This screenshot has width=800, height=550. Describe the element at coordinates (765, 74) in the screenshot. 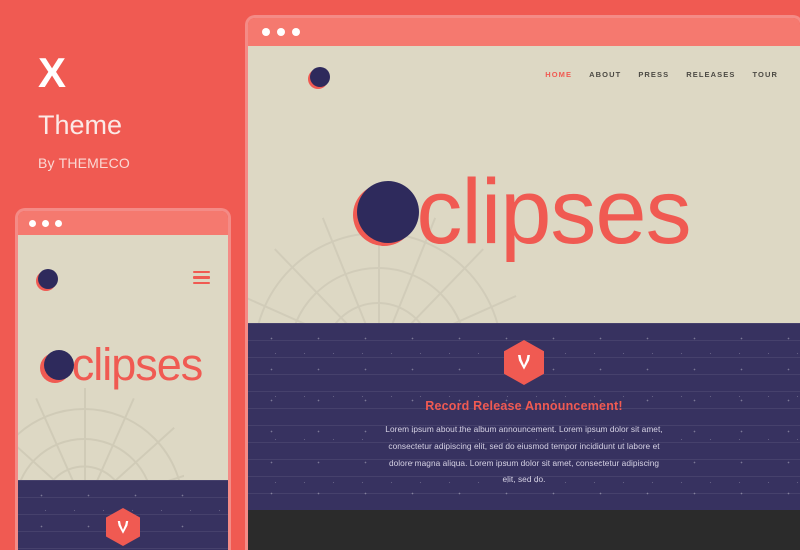

I see `nav-item-tour: TOUR` at that location.